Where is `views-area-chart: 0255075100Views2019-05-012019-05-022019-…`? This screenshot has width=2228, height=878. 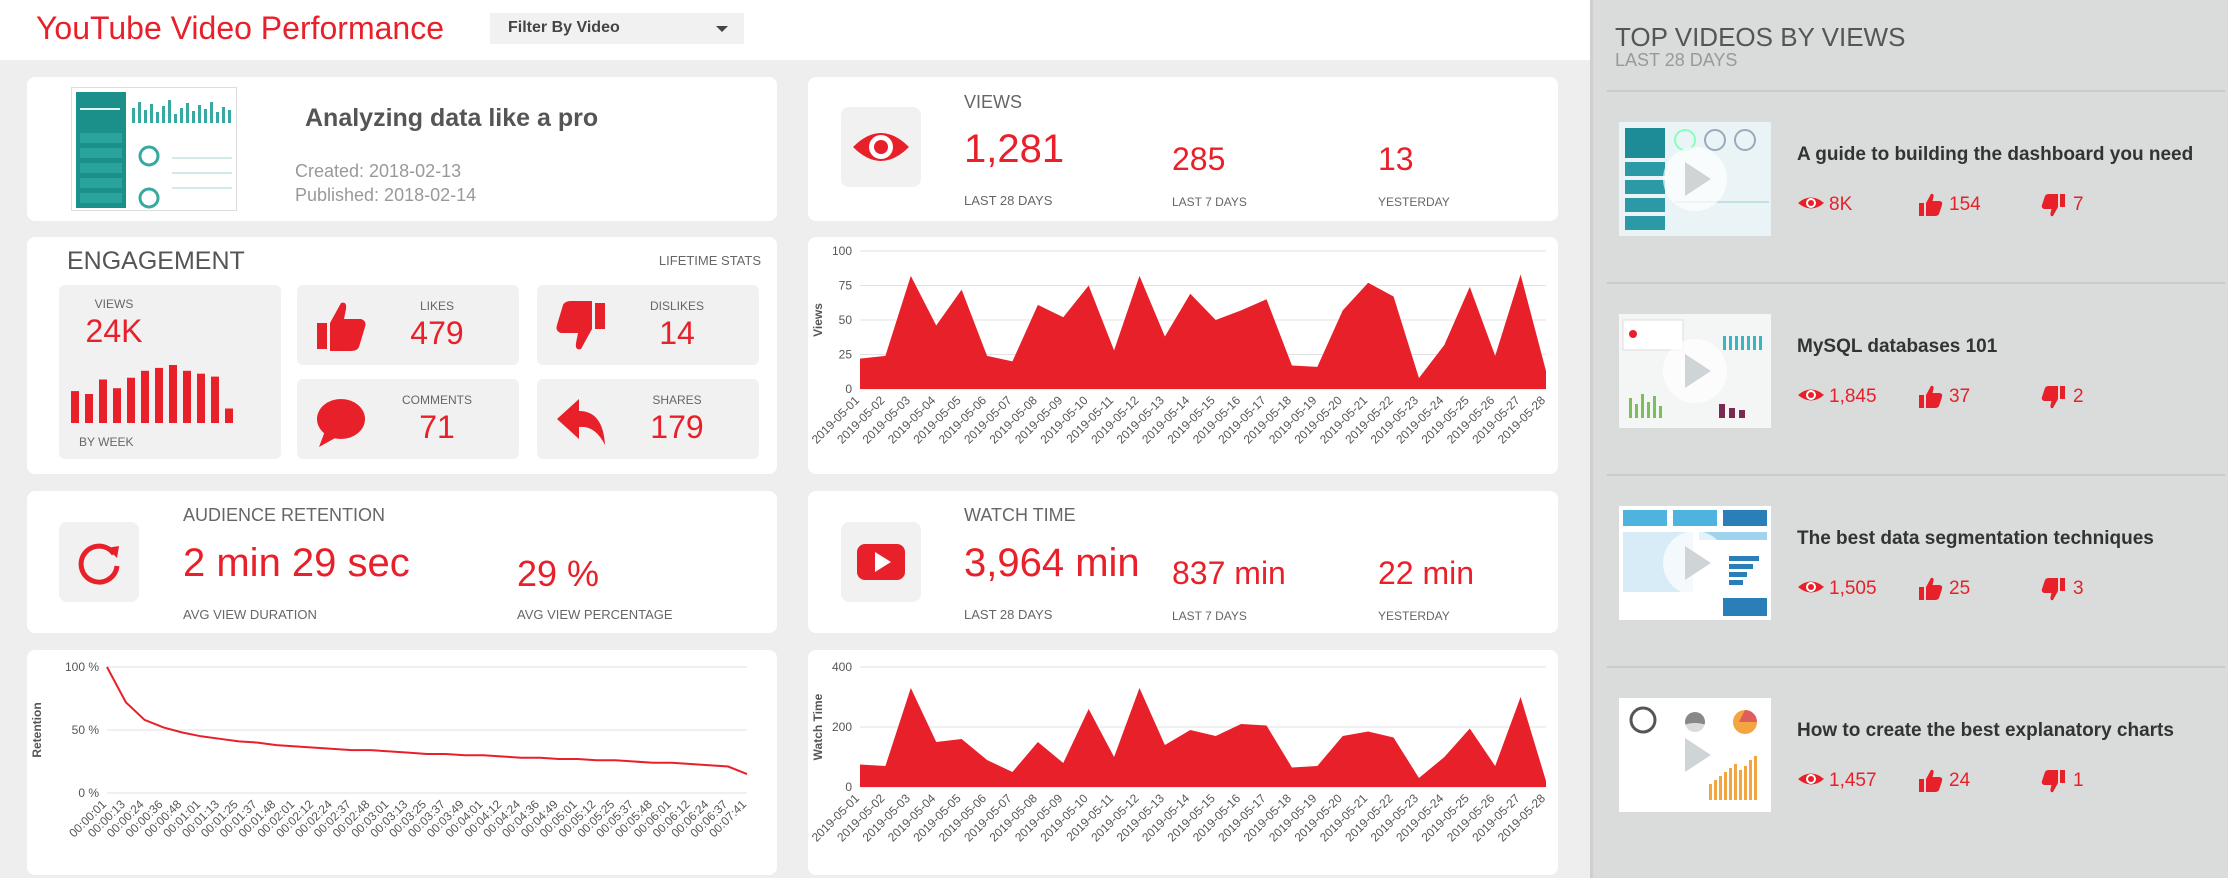 views-area-chart: 0255075100Views2019-05-012019-05-022019-… is located at coordinates (1179, 345).